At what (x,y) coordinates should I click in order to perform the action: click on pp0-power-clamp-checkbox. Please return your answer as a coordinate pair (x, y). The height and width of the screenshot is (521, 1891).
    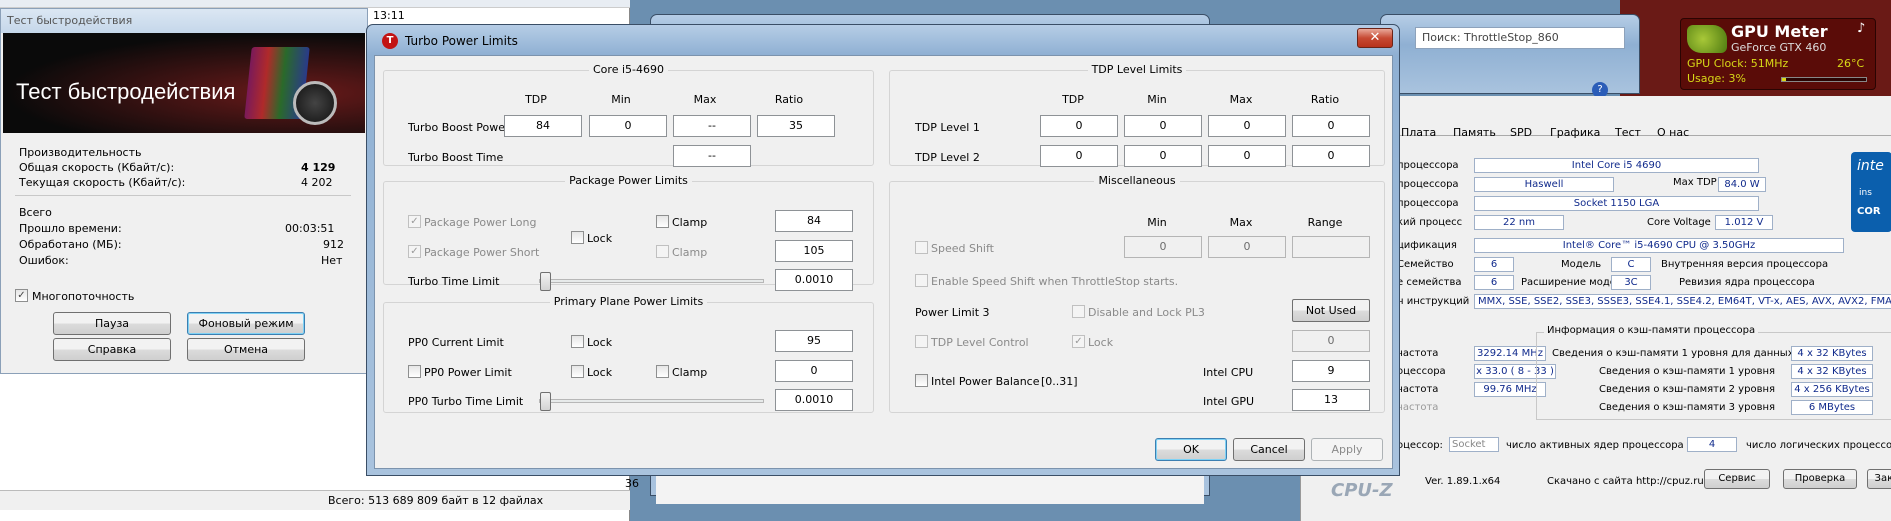
    Looking at the image, I should click on (662, 371).